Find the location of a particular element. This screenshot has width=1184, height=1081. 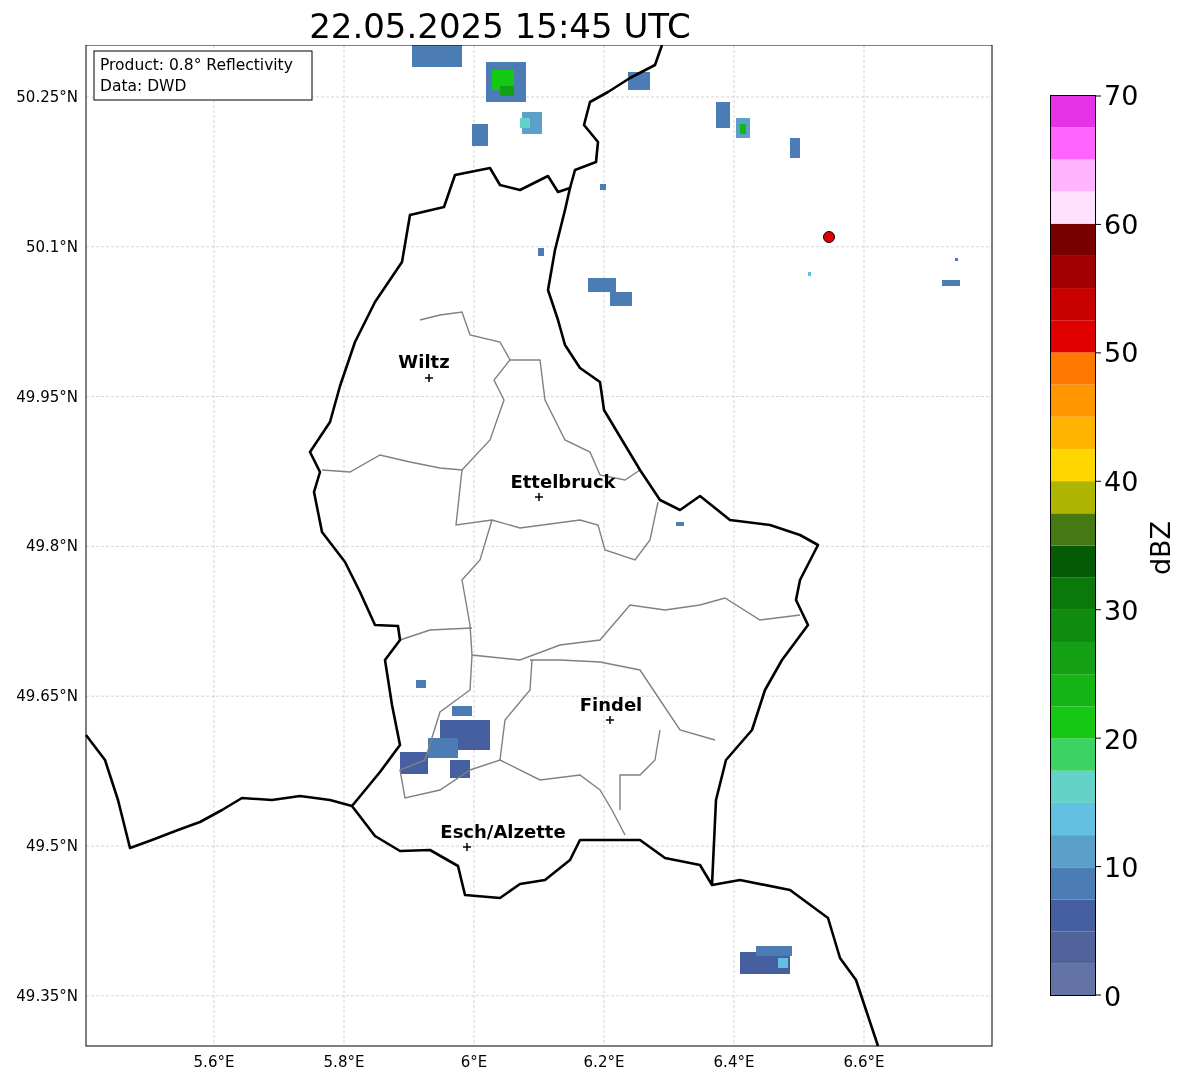

latitude-label: 49.35°N is located at coordinates (47, 995).